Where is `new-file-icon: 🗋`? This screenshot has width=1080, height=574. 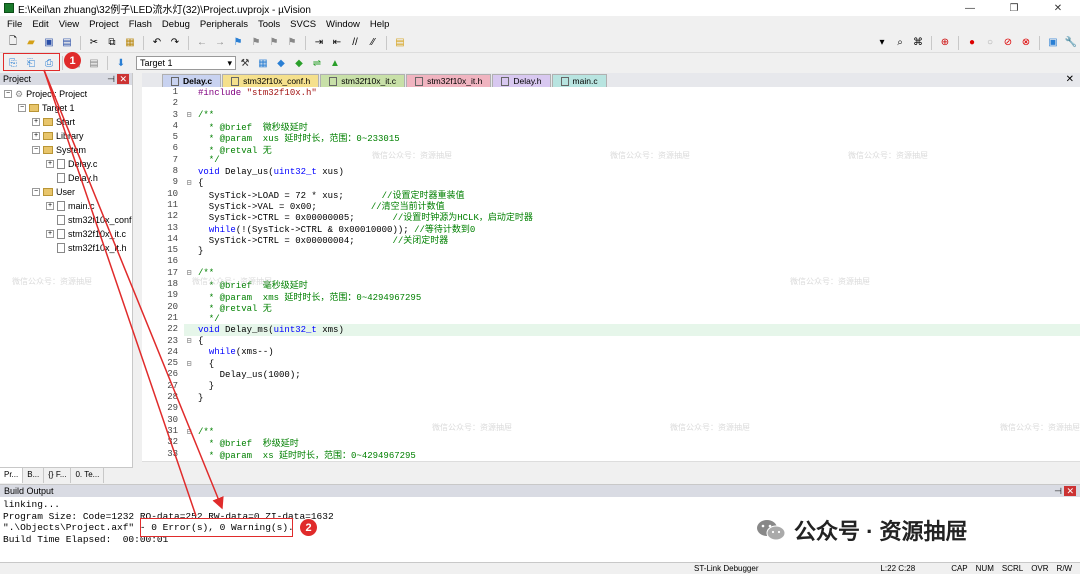 new-file-icon: 🗋 is located at coordinates (13, 43).